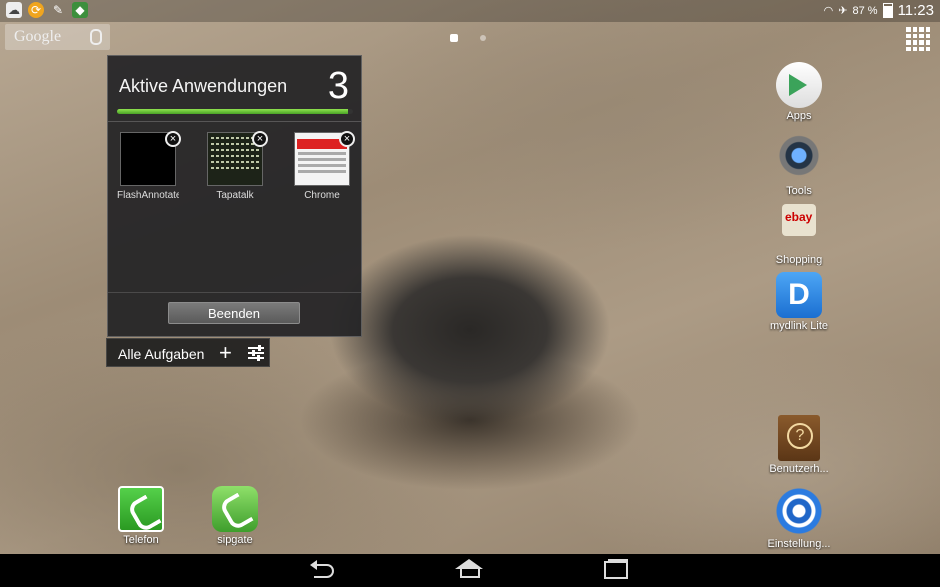  What do you see at coordinates (828, 11) in the screenshot?
I see `wifi-icon: ◠` at bounding box center [828, 11].